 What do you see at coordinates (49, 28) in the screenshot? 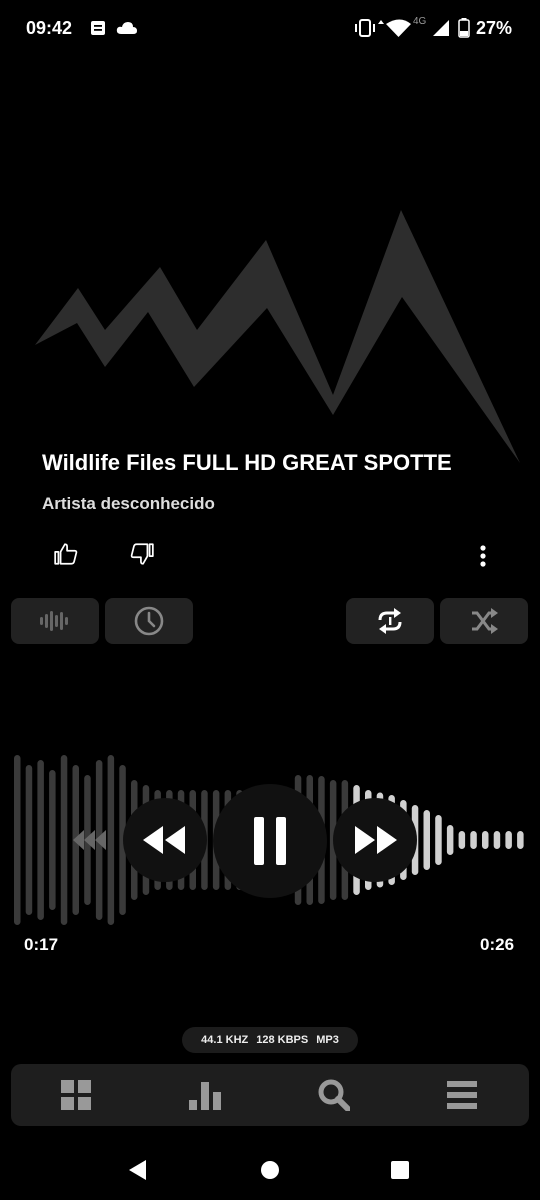
I see `status-time: 09:42` at bounding box center [49, 28].